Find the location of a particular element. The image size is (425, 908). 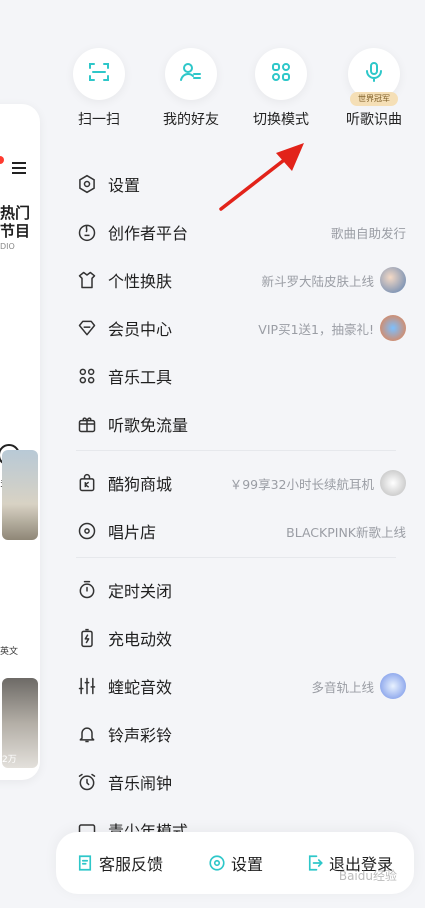

menu-label: 蝰蛇音效 is located at coordinates (140, 687).